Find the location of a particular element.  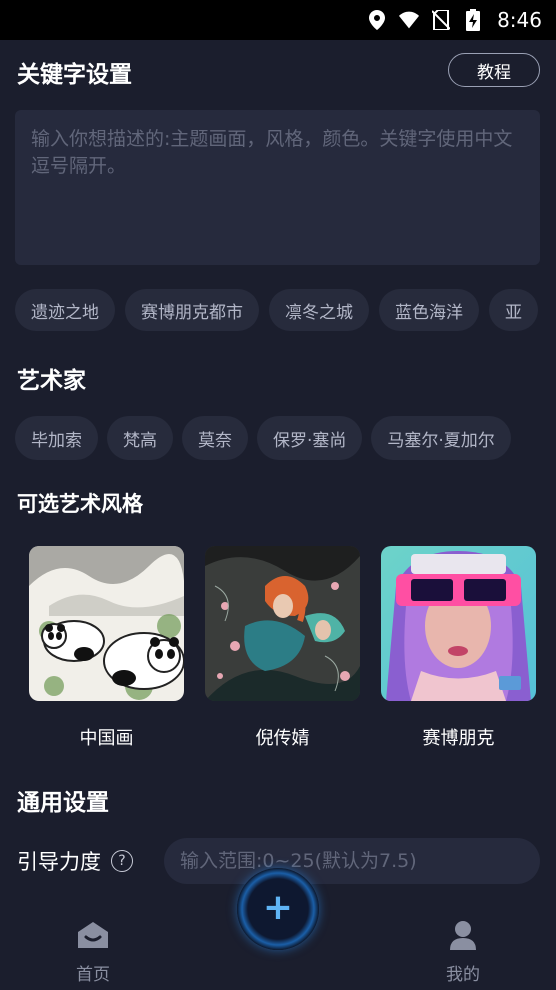

keywords-title: 关键字设置 is located at coordinates (74, 75).